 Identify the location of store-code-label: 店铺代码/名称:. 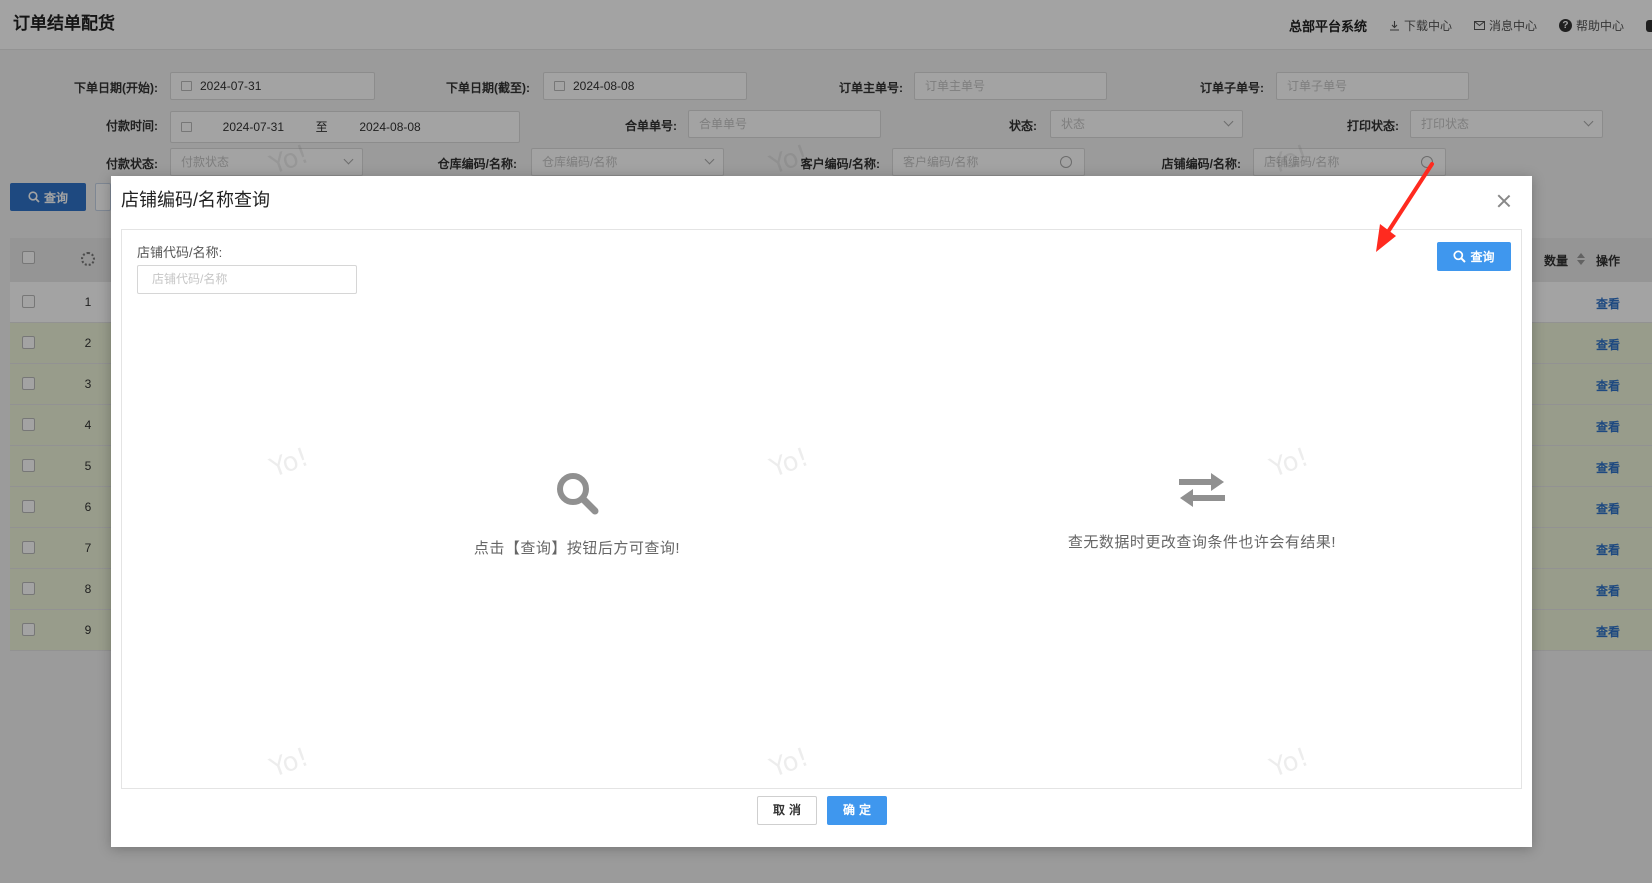
(180, 252).